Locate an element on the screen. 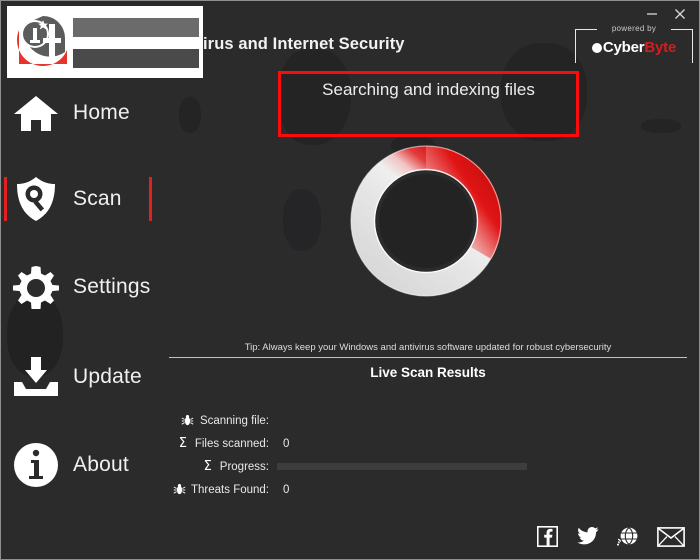 The height and width of the screenshot is (560, 700). stat-label: Threats Found: is located at coordinates (230, 489).